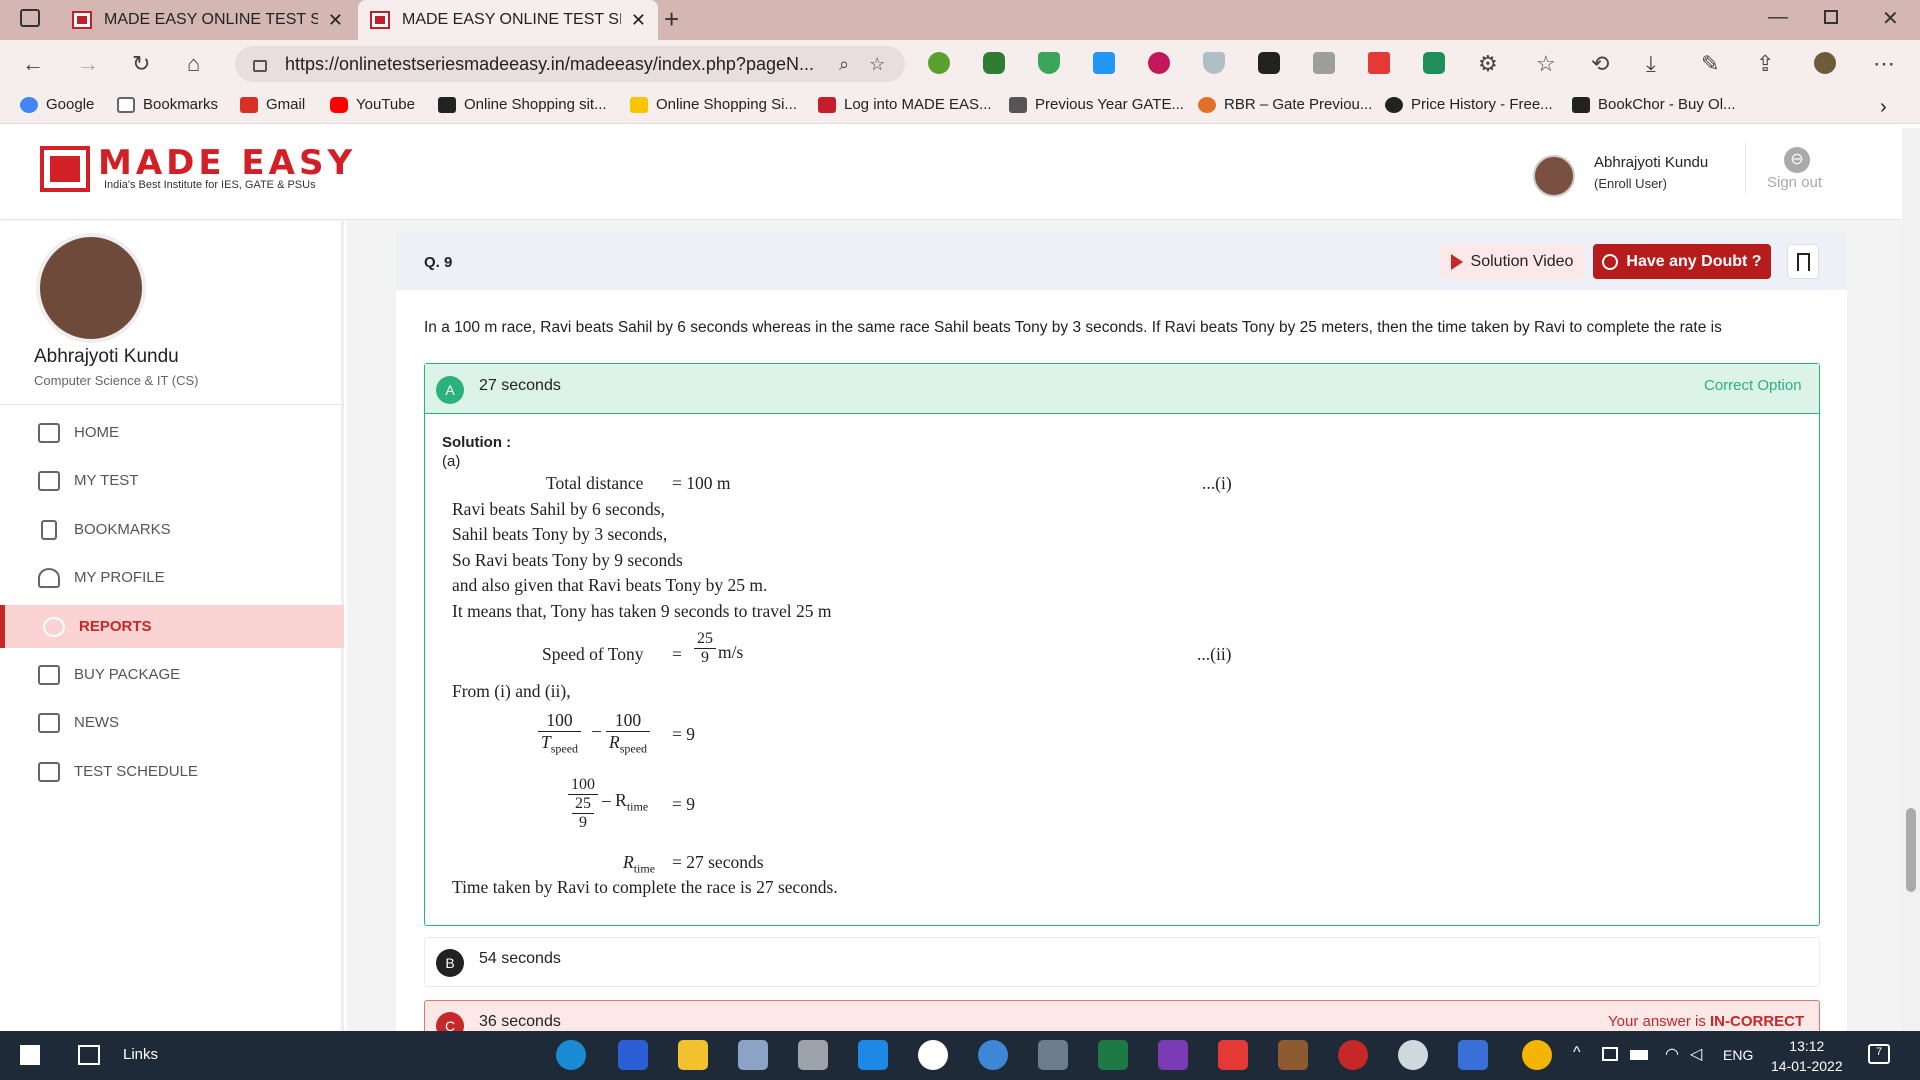  I want to click on history-icon: ⟲, so click(1600, 64).